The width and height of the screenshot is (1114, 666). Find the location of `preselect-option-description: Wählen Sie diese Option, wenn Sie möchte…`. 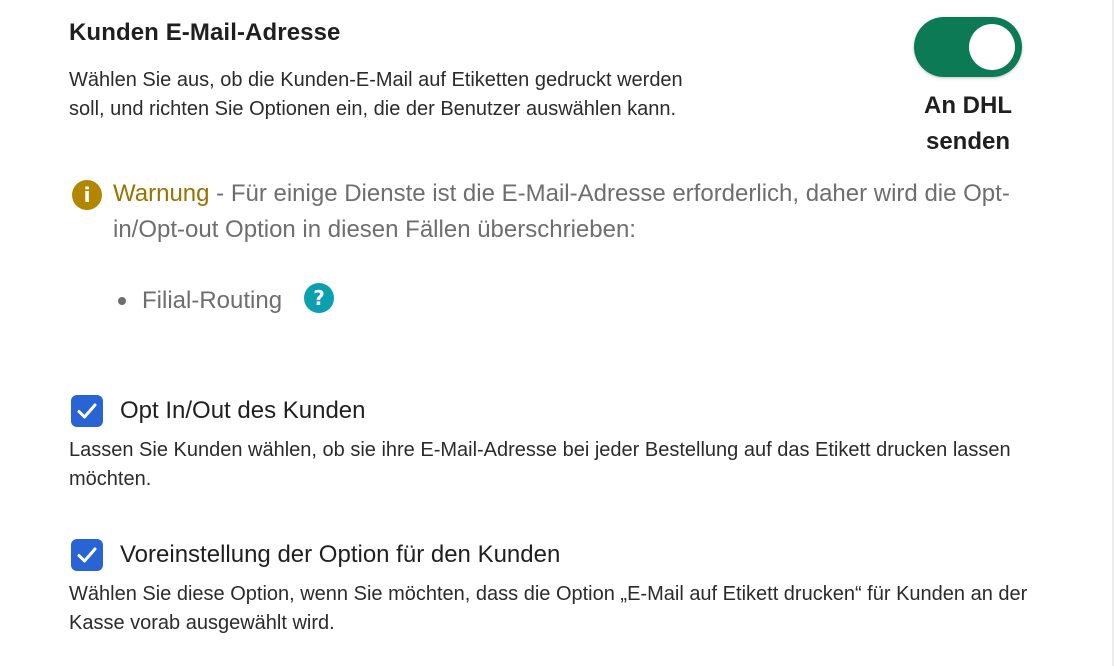

preselect-option-description: Wählen Sie diese Option, wenn Sie möchte… is located at coordinates (548, 608).